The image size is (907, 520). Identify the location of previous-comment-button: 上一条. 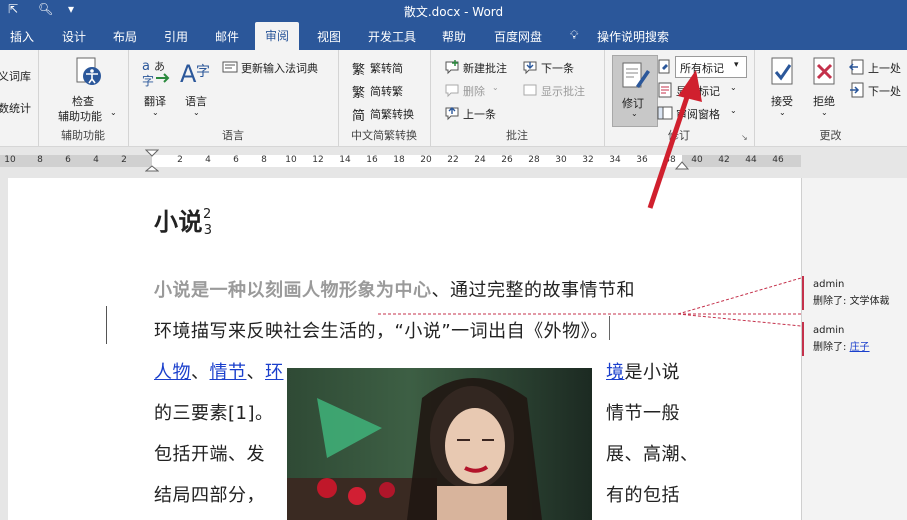
(479, 114).